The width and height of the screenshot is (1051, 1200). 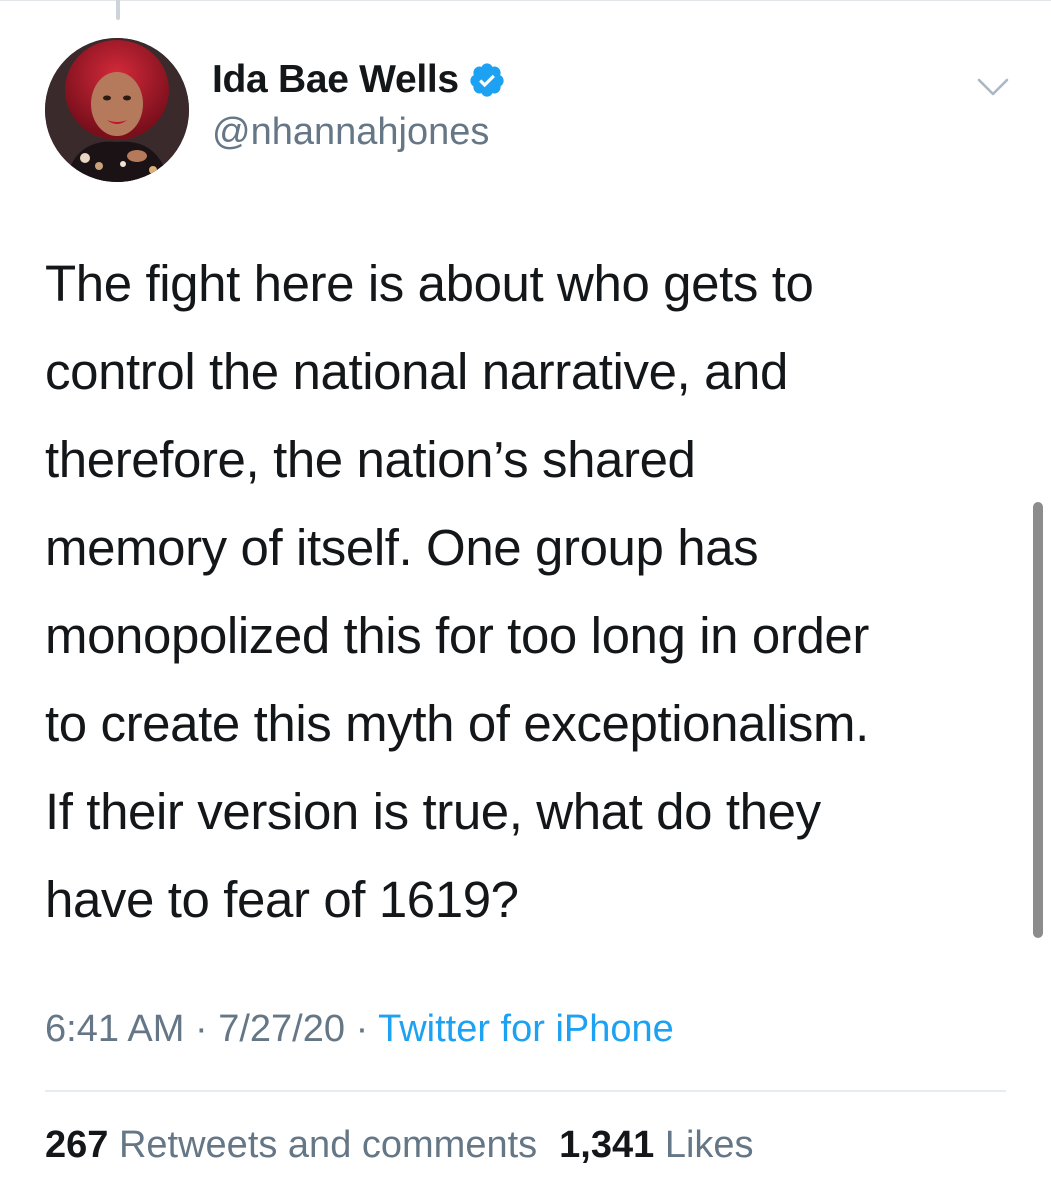 I want to click on chevron-down-icon, so click(x=993, y=87).